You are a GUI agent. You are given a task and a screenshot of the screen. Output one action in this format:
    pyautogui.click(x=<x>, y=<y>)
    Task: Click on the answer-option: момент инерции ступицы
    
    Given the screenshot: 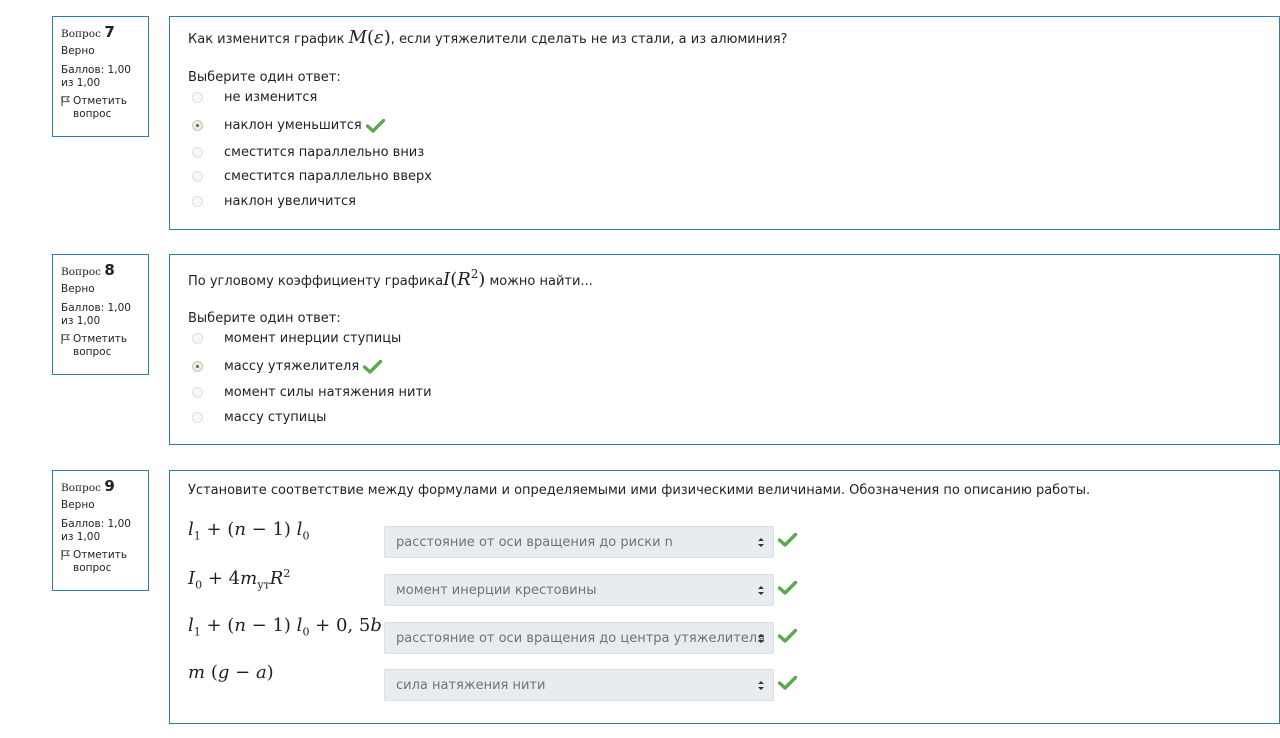 What is the action you would take?
    pyautogui.click(x=296, y=338)
    